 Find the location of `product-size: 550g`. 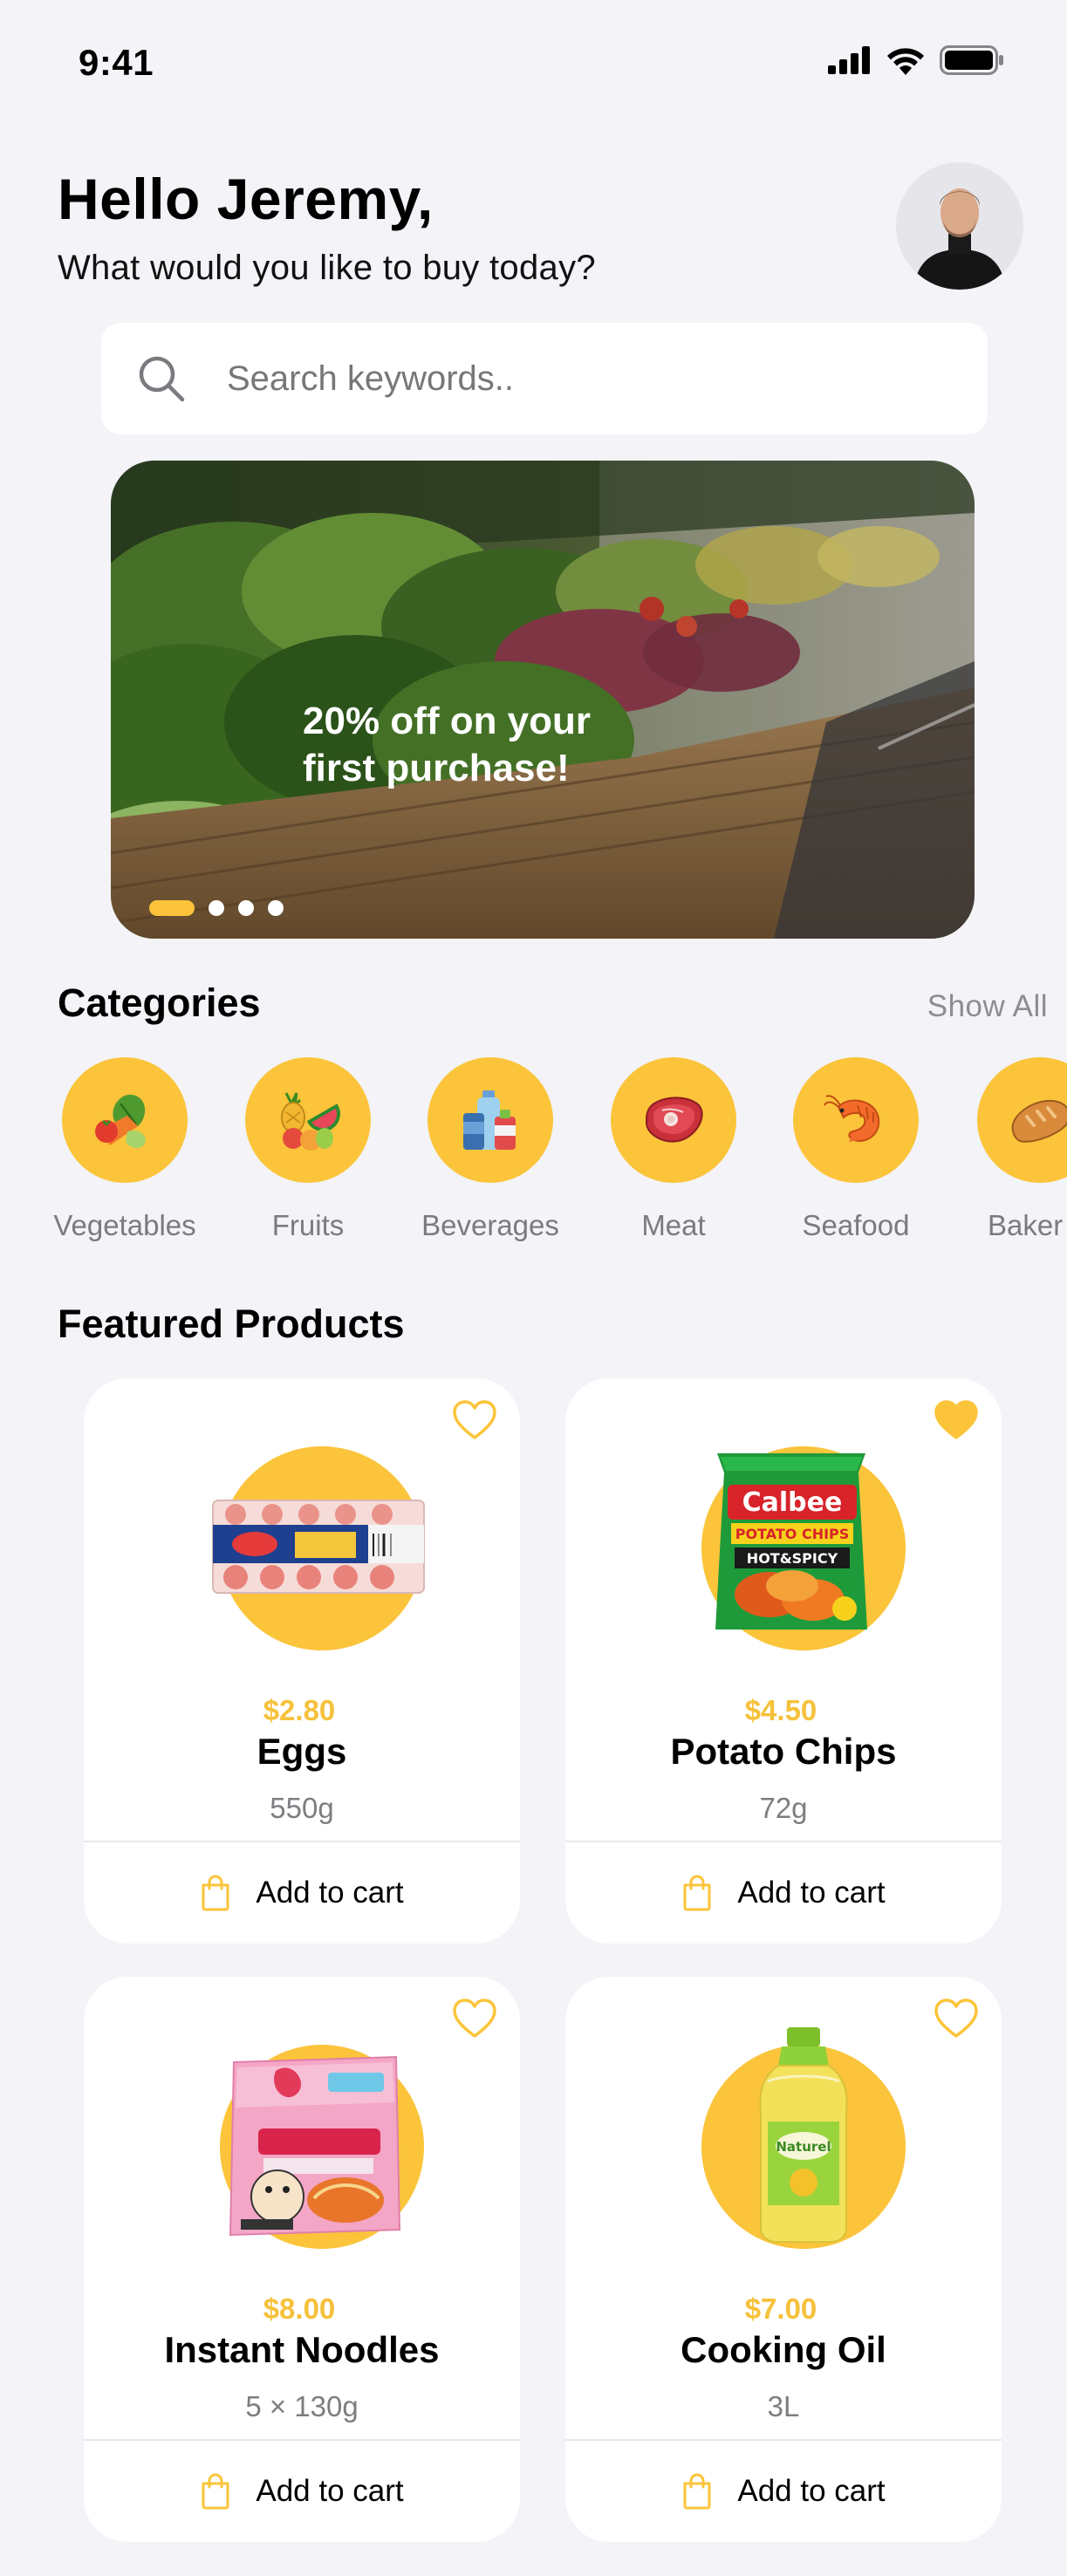

product-size: 550g is located at coordinates (302, 1808).